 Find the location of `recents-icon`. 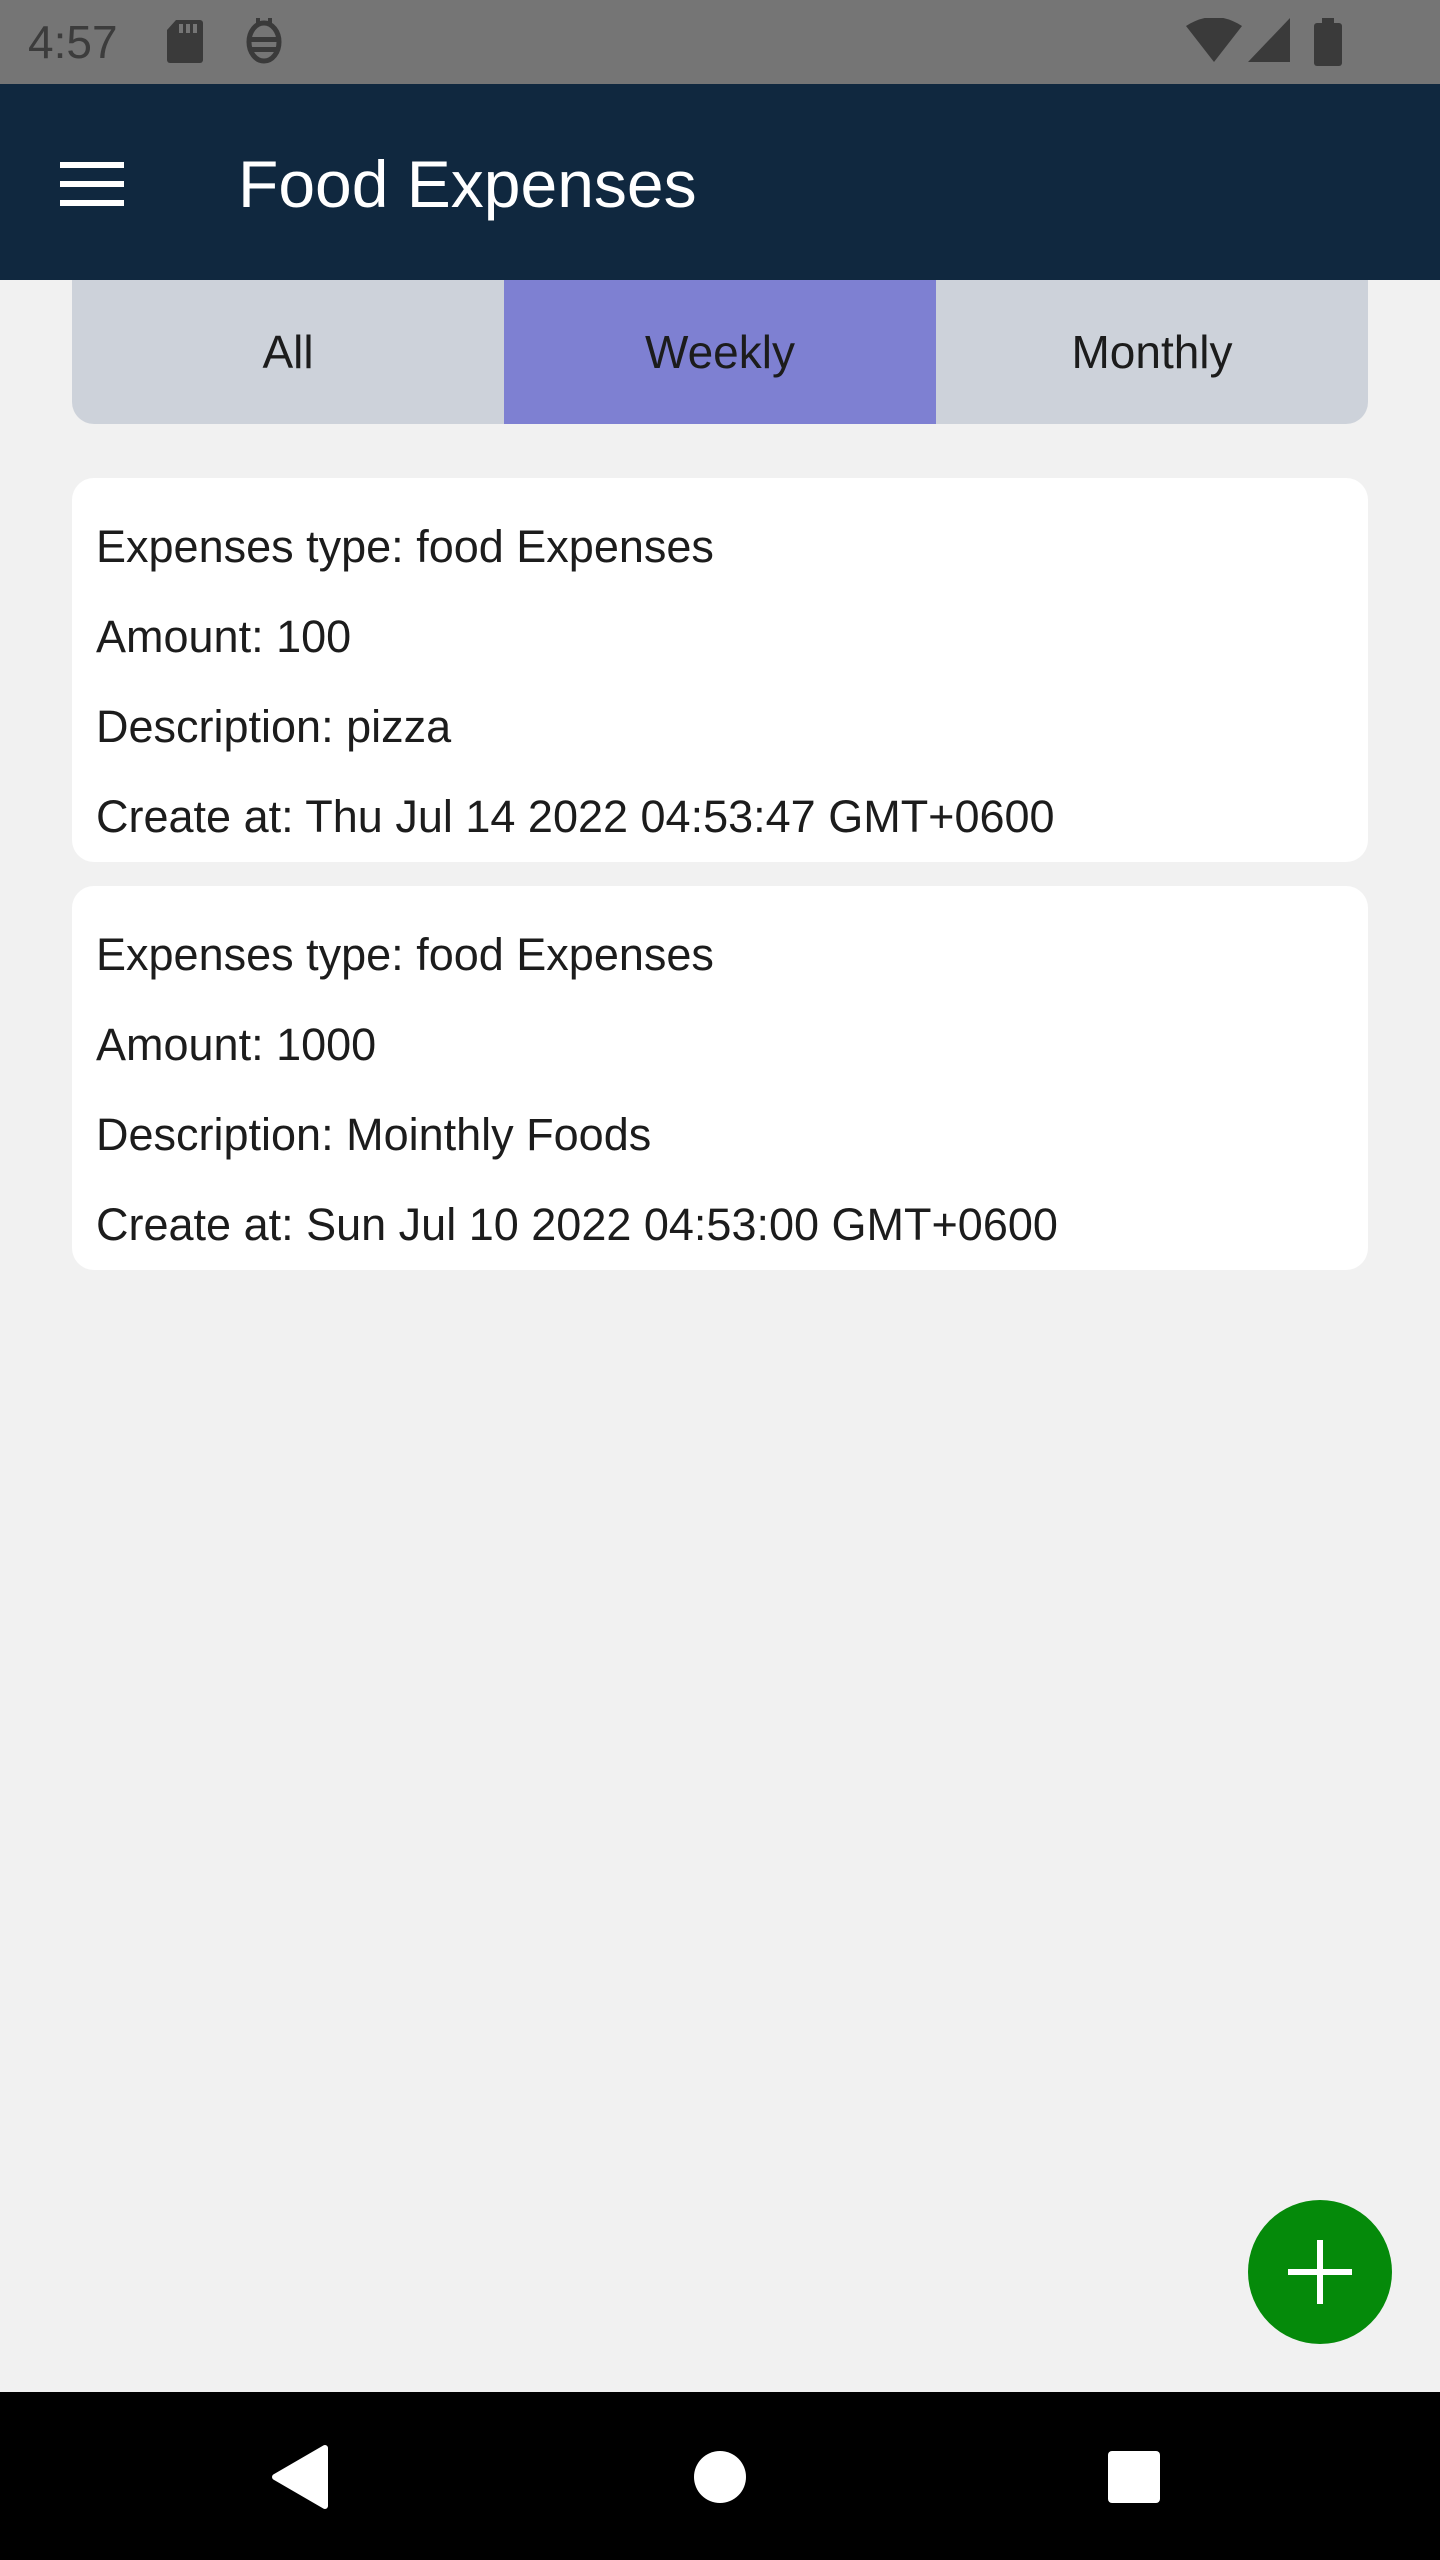

recents-icon is located at coordinates (1134, 2477).